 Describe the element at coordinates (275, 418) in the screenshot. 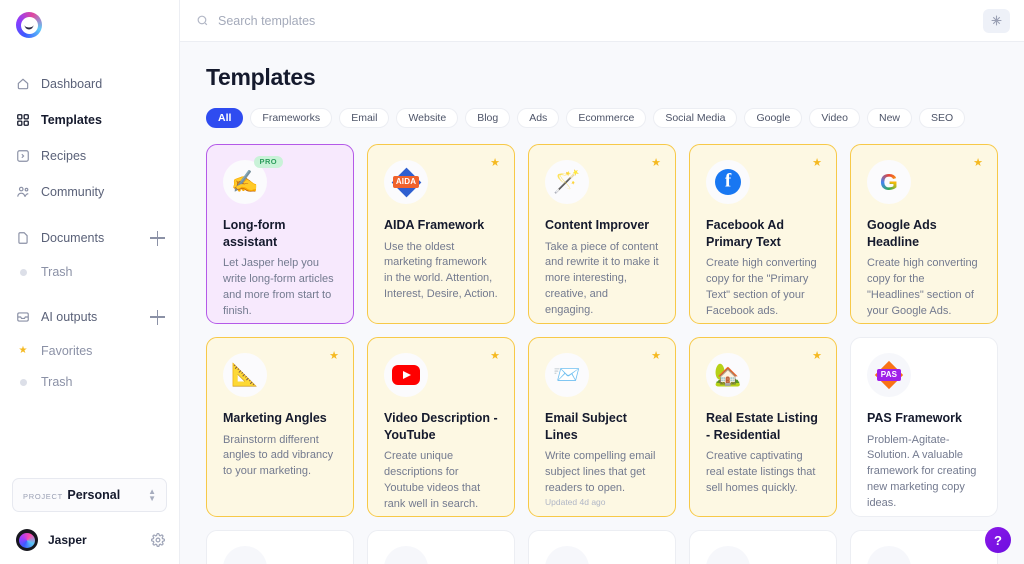

I see `card-title: Marketing Angles` at that location.